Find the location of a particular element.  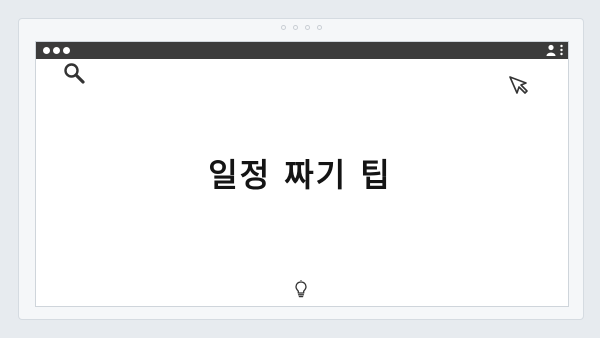

carousel-dots is located at coordinates (301, 27).